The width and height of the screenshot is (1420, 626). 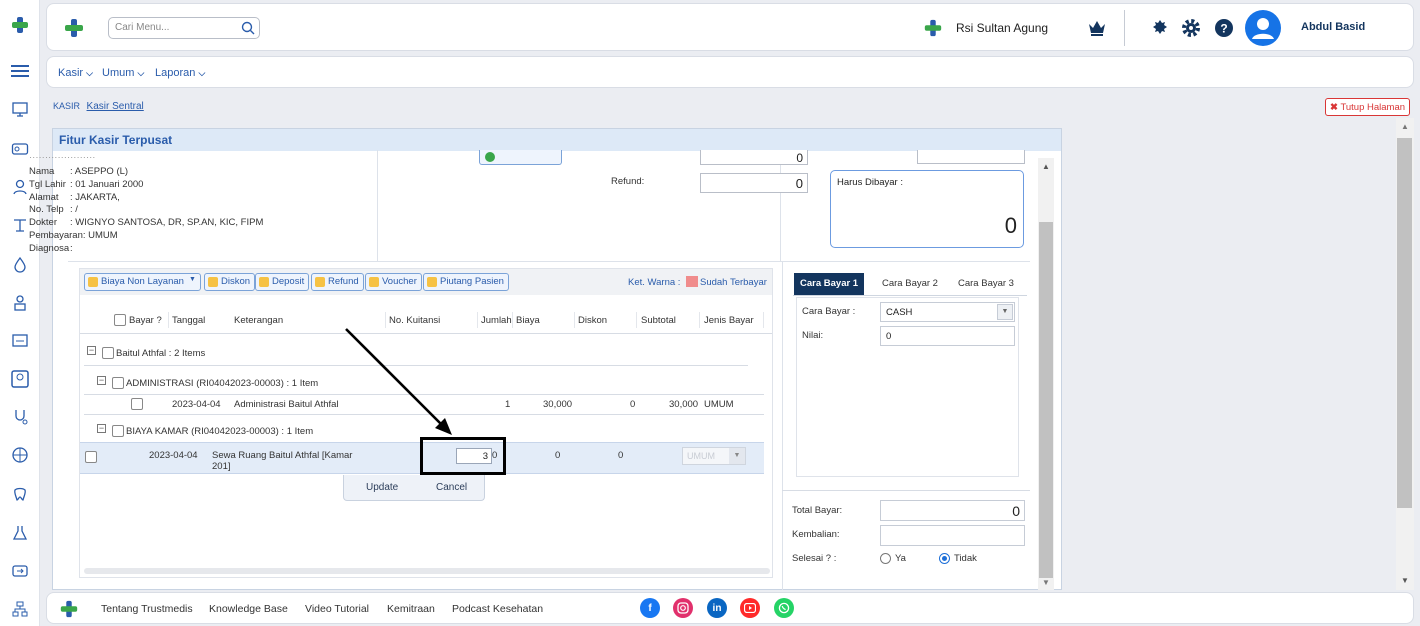 I want to click on monitor-icon, so click(x=20, y=341).